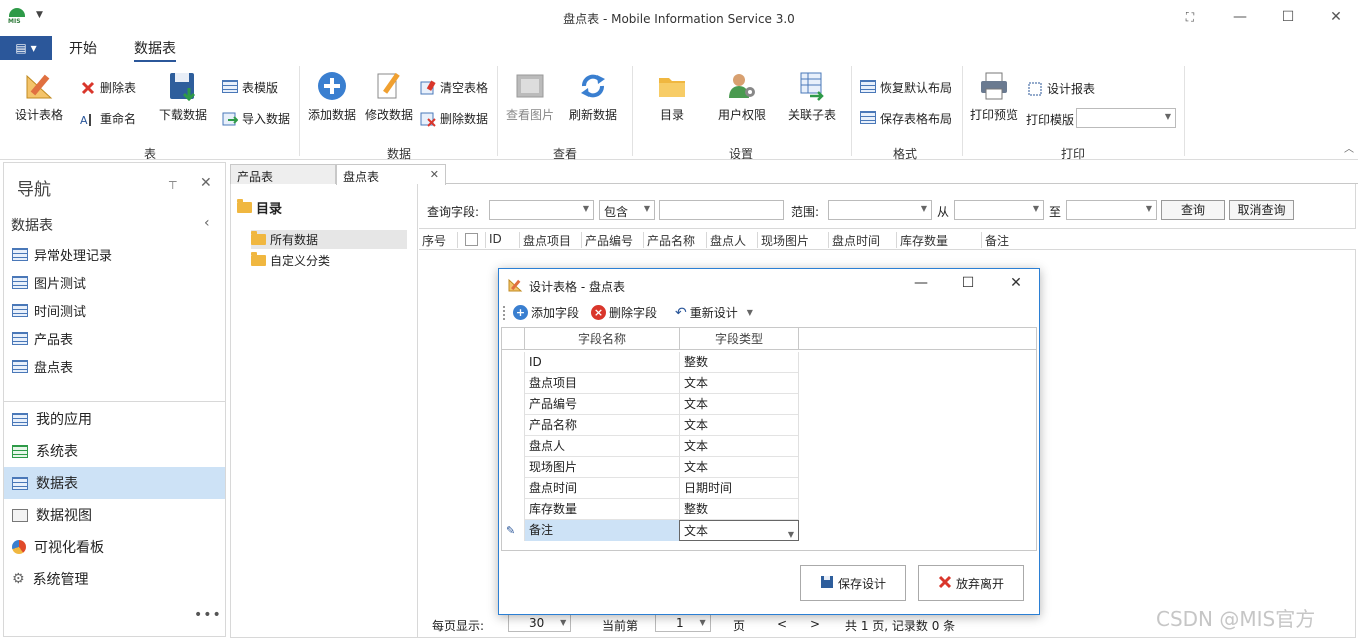 This screenshot has width=1358, height=640. I want to click on field-row: 盘点项目 文本, so click(661, 383).